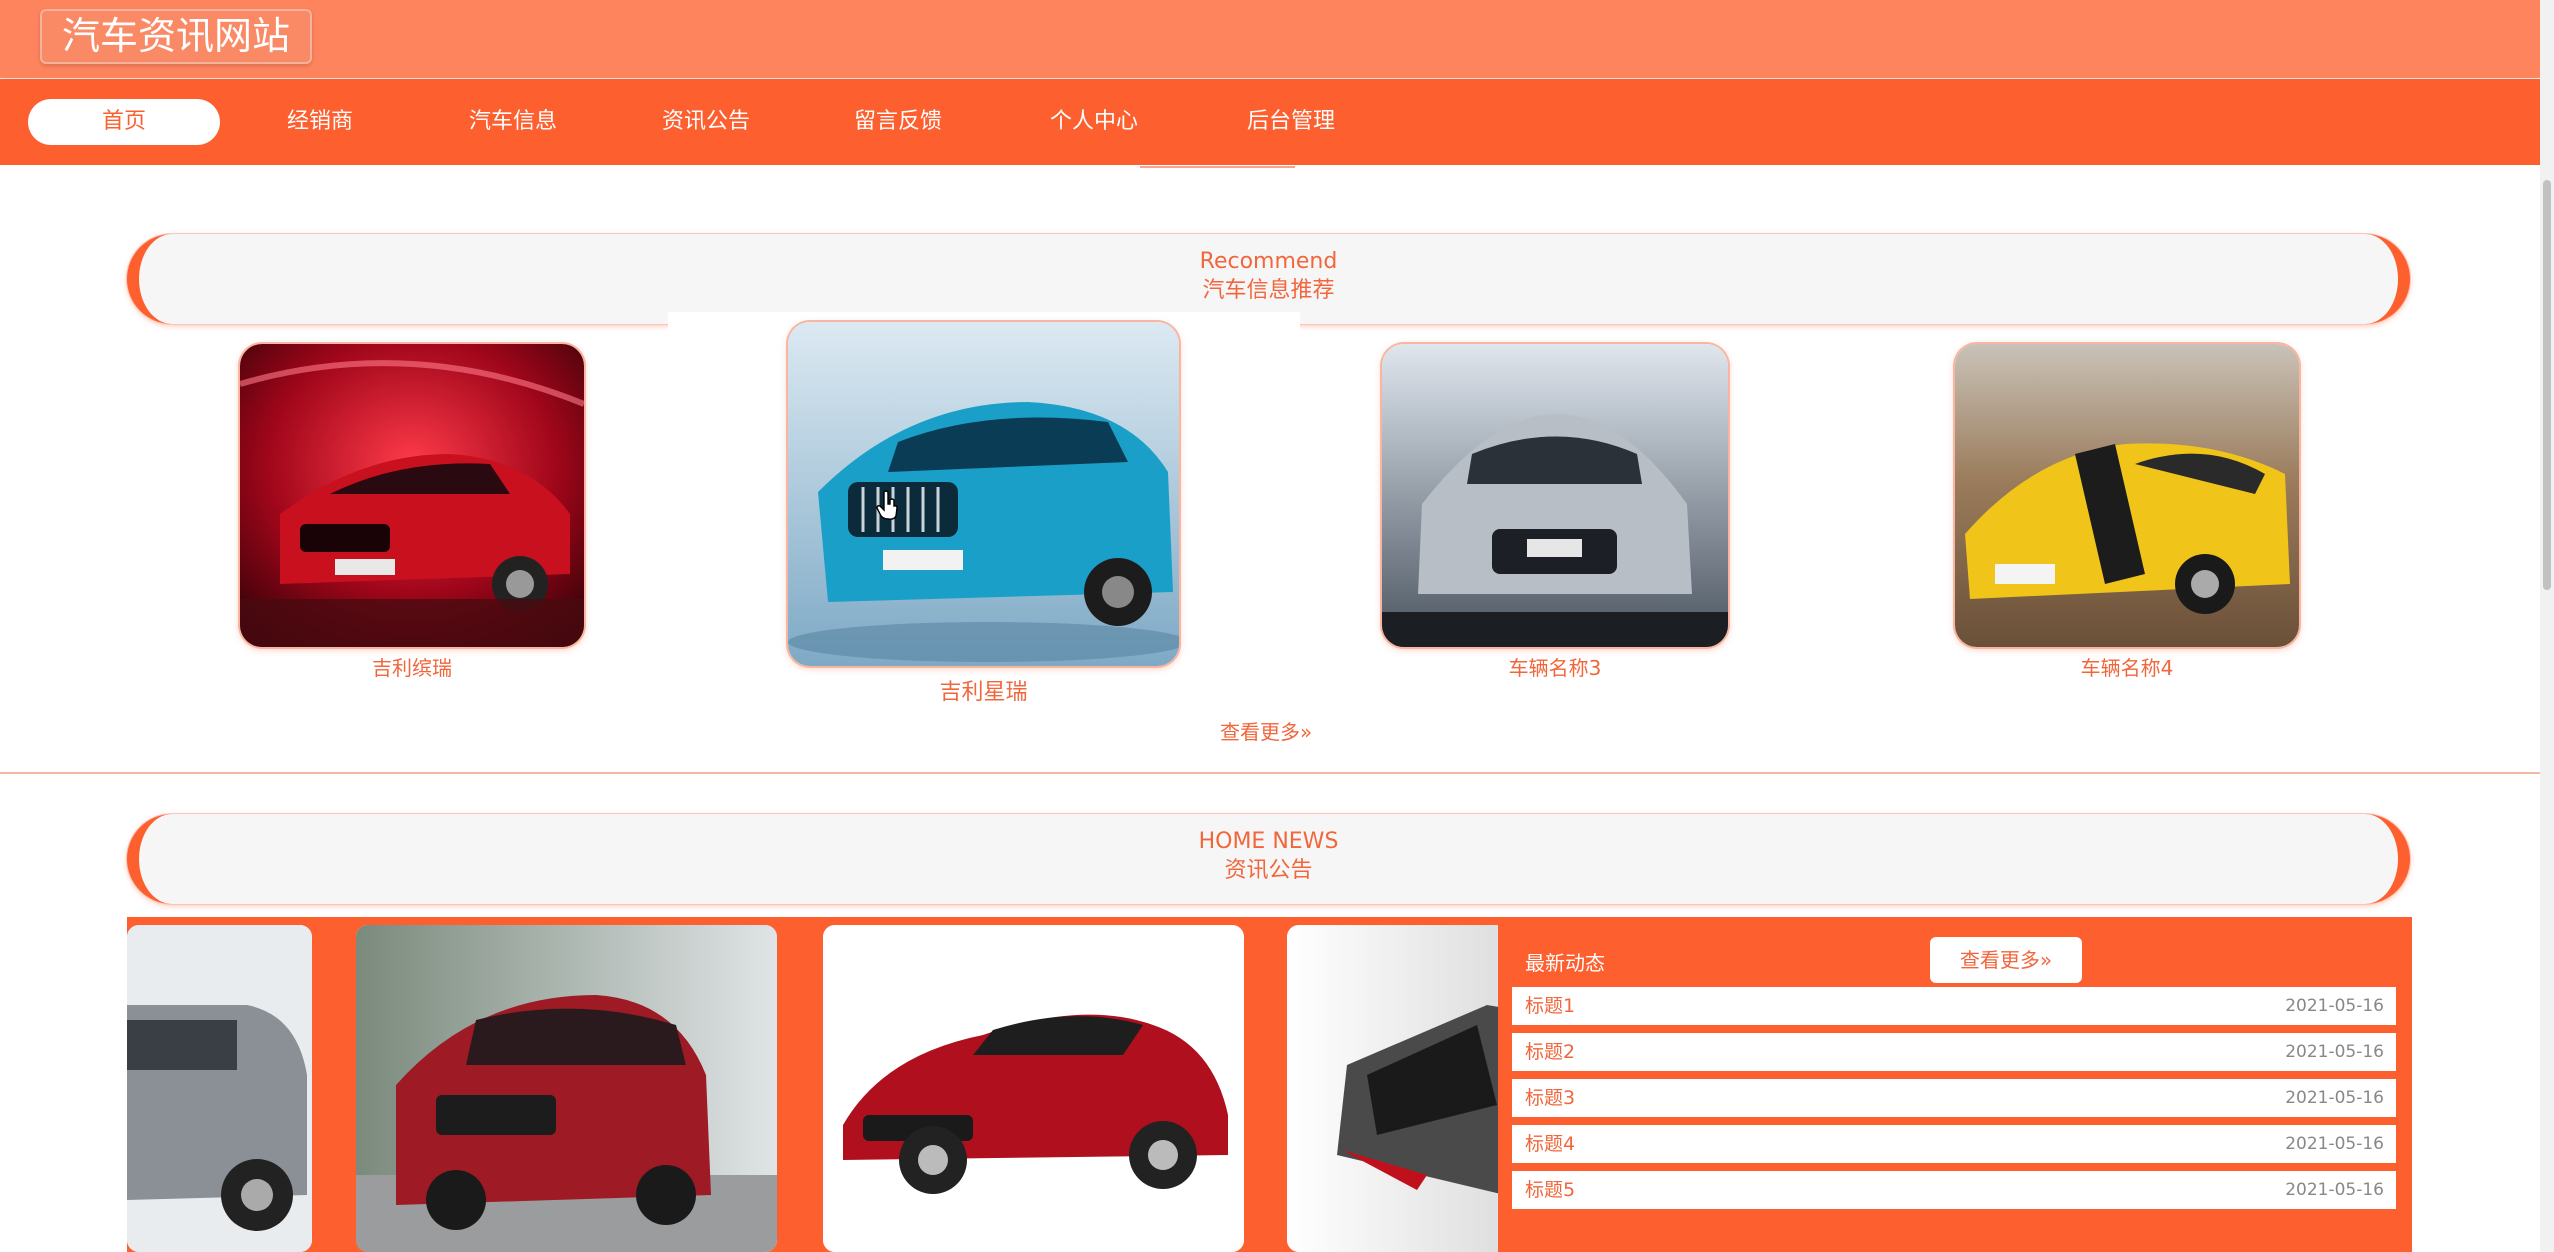 The image size is (2554, 1252). I want to click on recommend-more-link: 查看更多», so click(1270, 732).